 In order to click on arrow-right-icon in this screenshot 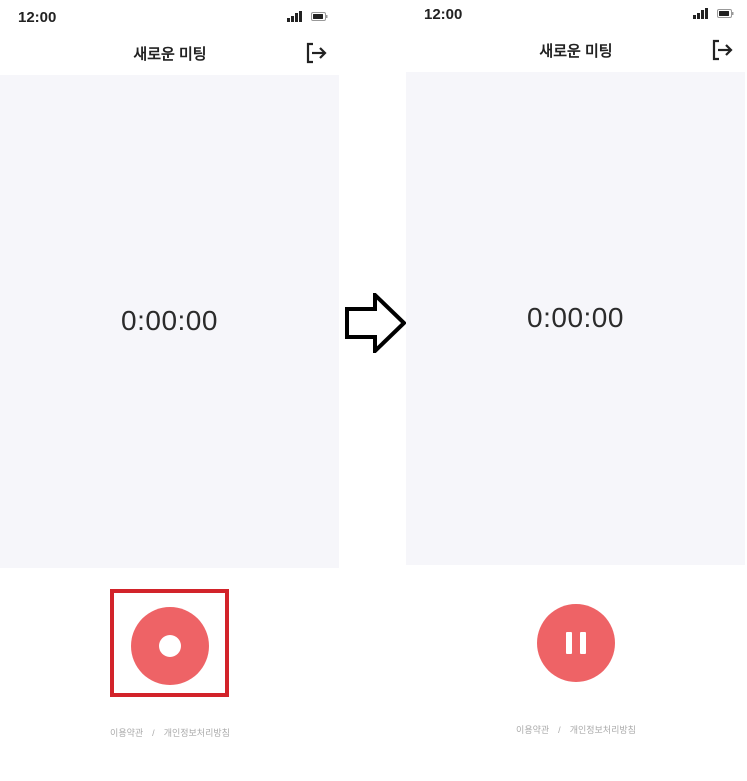, I will do `click(376, 323)`.